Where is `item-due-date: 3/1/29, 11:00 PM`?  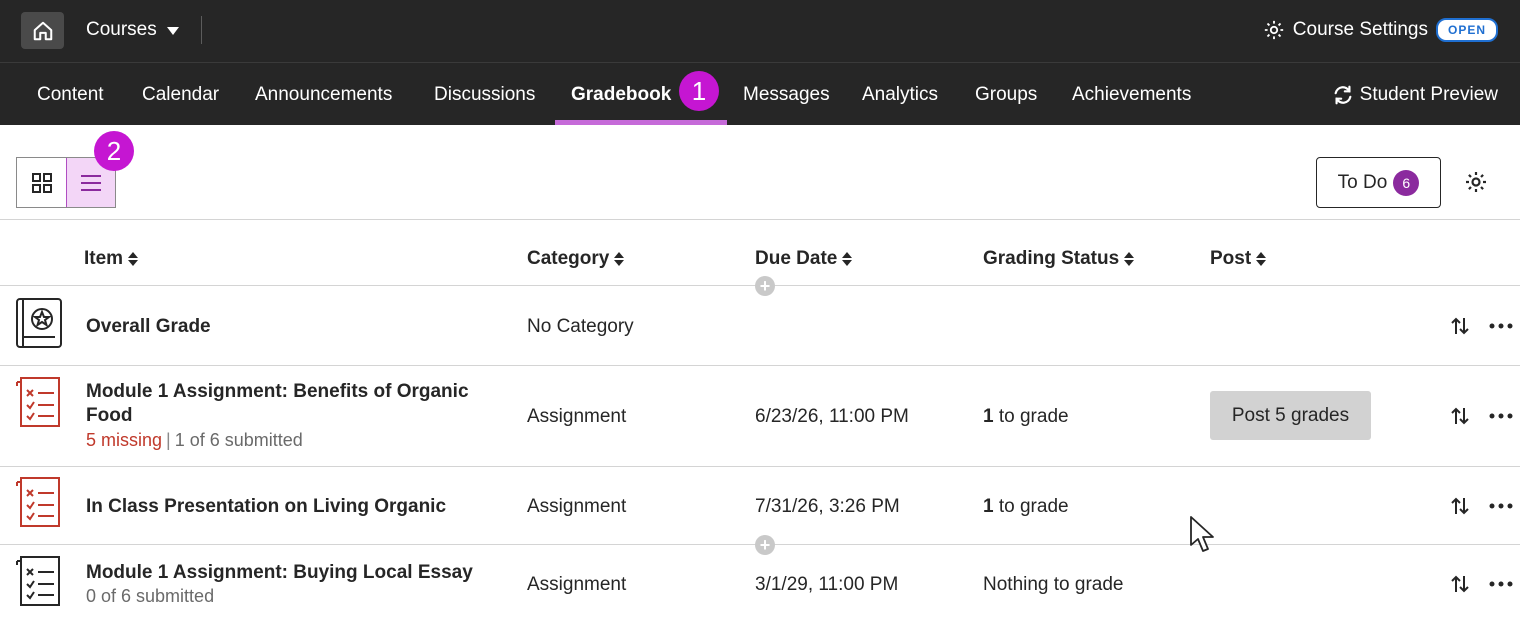 item-due-date: 3/1/29, 11:00 PM is located at coordinates (827, 584).